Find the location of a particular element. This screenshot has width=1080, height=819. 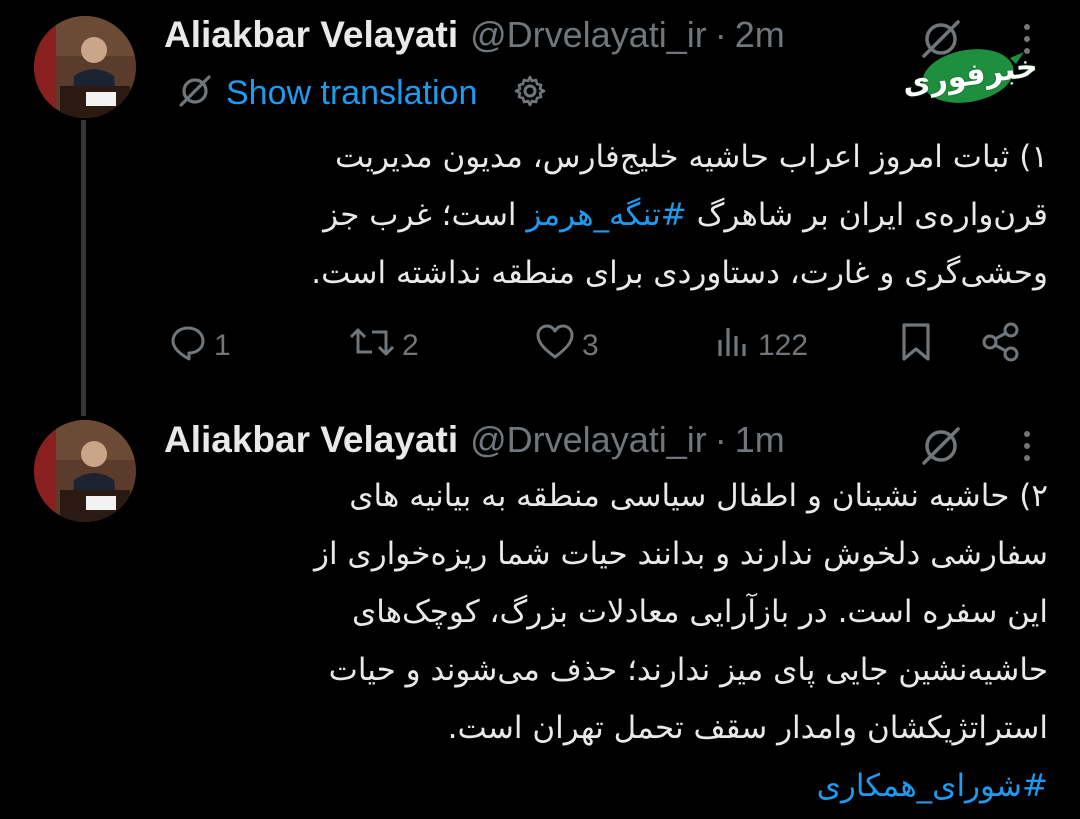

gear-icon is located at coordinates (530, 93).